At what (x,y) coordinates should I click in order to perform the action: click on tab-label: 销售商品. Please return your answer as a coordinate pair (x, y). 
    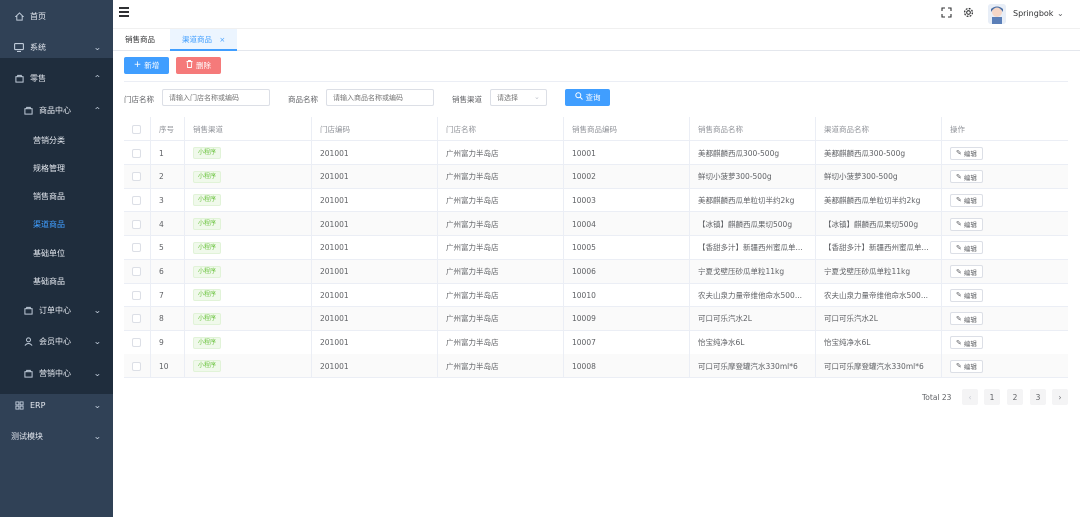
    Looking at the image, I should click on (140, 39).